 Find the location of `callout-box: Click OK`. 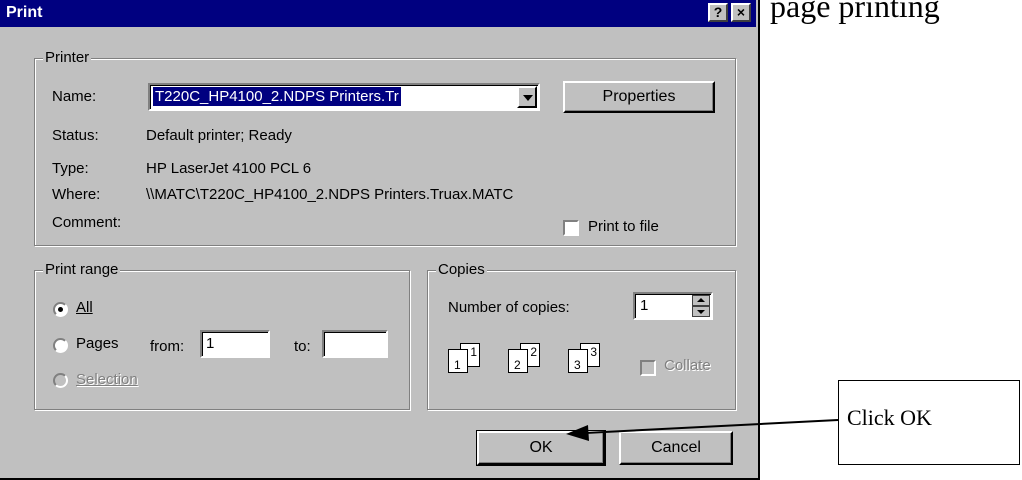

callout-box: Click OK is located at coordinates (929, 422).